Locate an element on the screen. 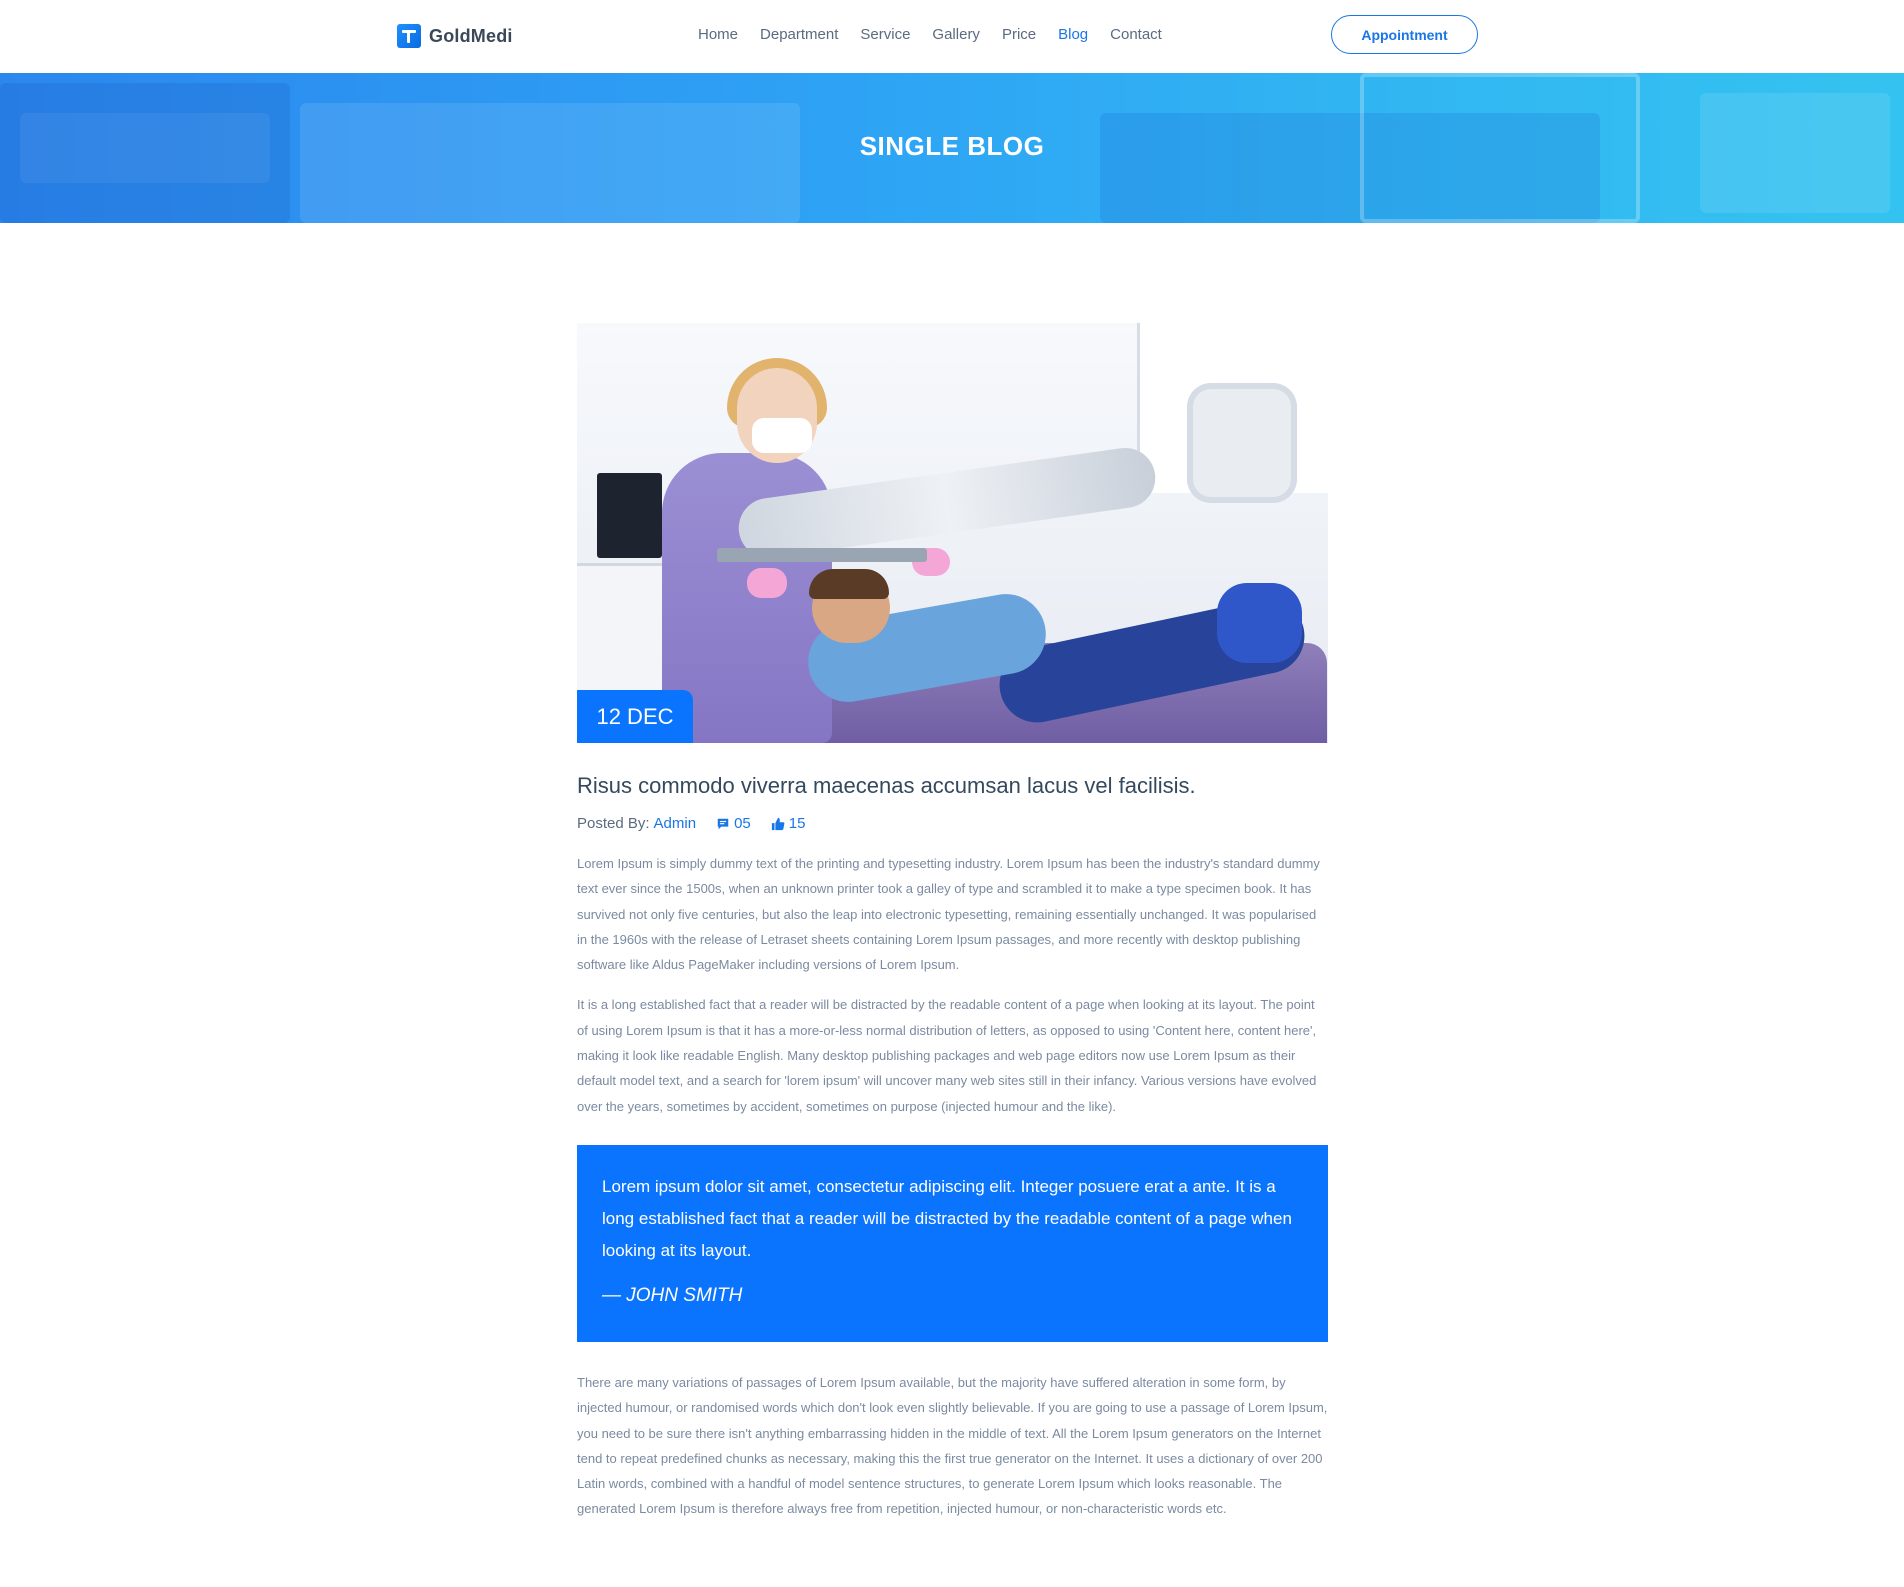 The height and width of the screenshot is (1587, 1904). scene-patient-shoe is located at coordinates (1259, 623).